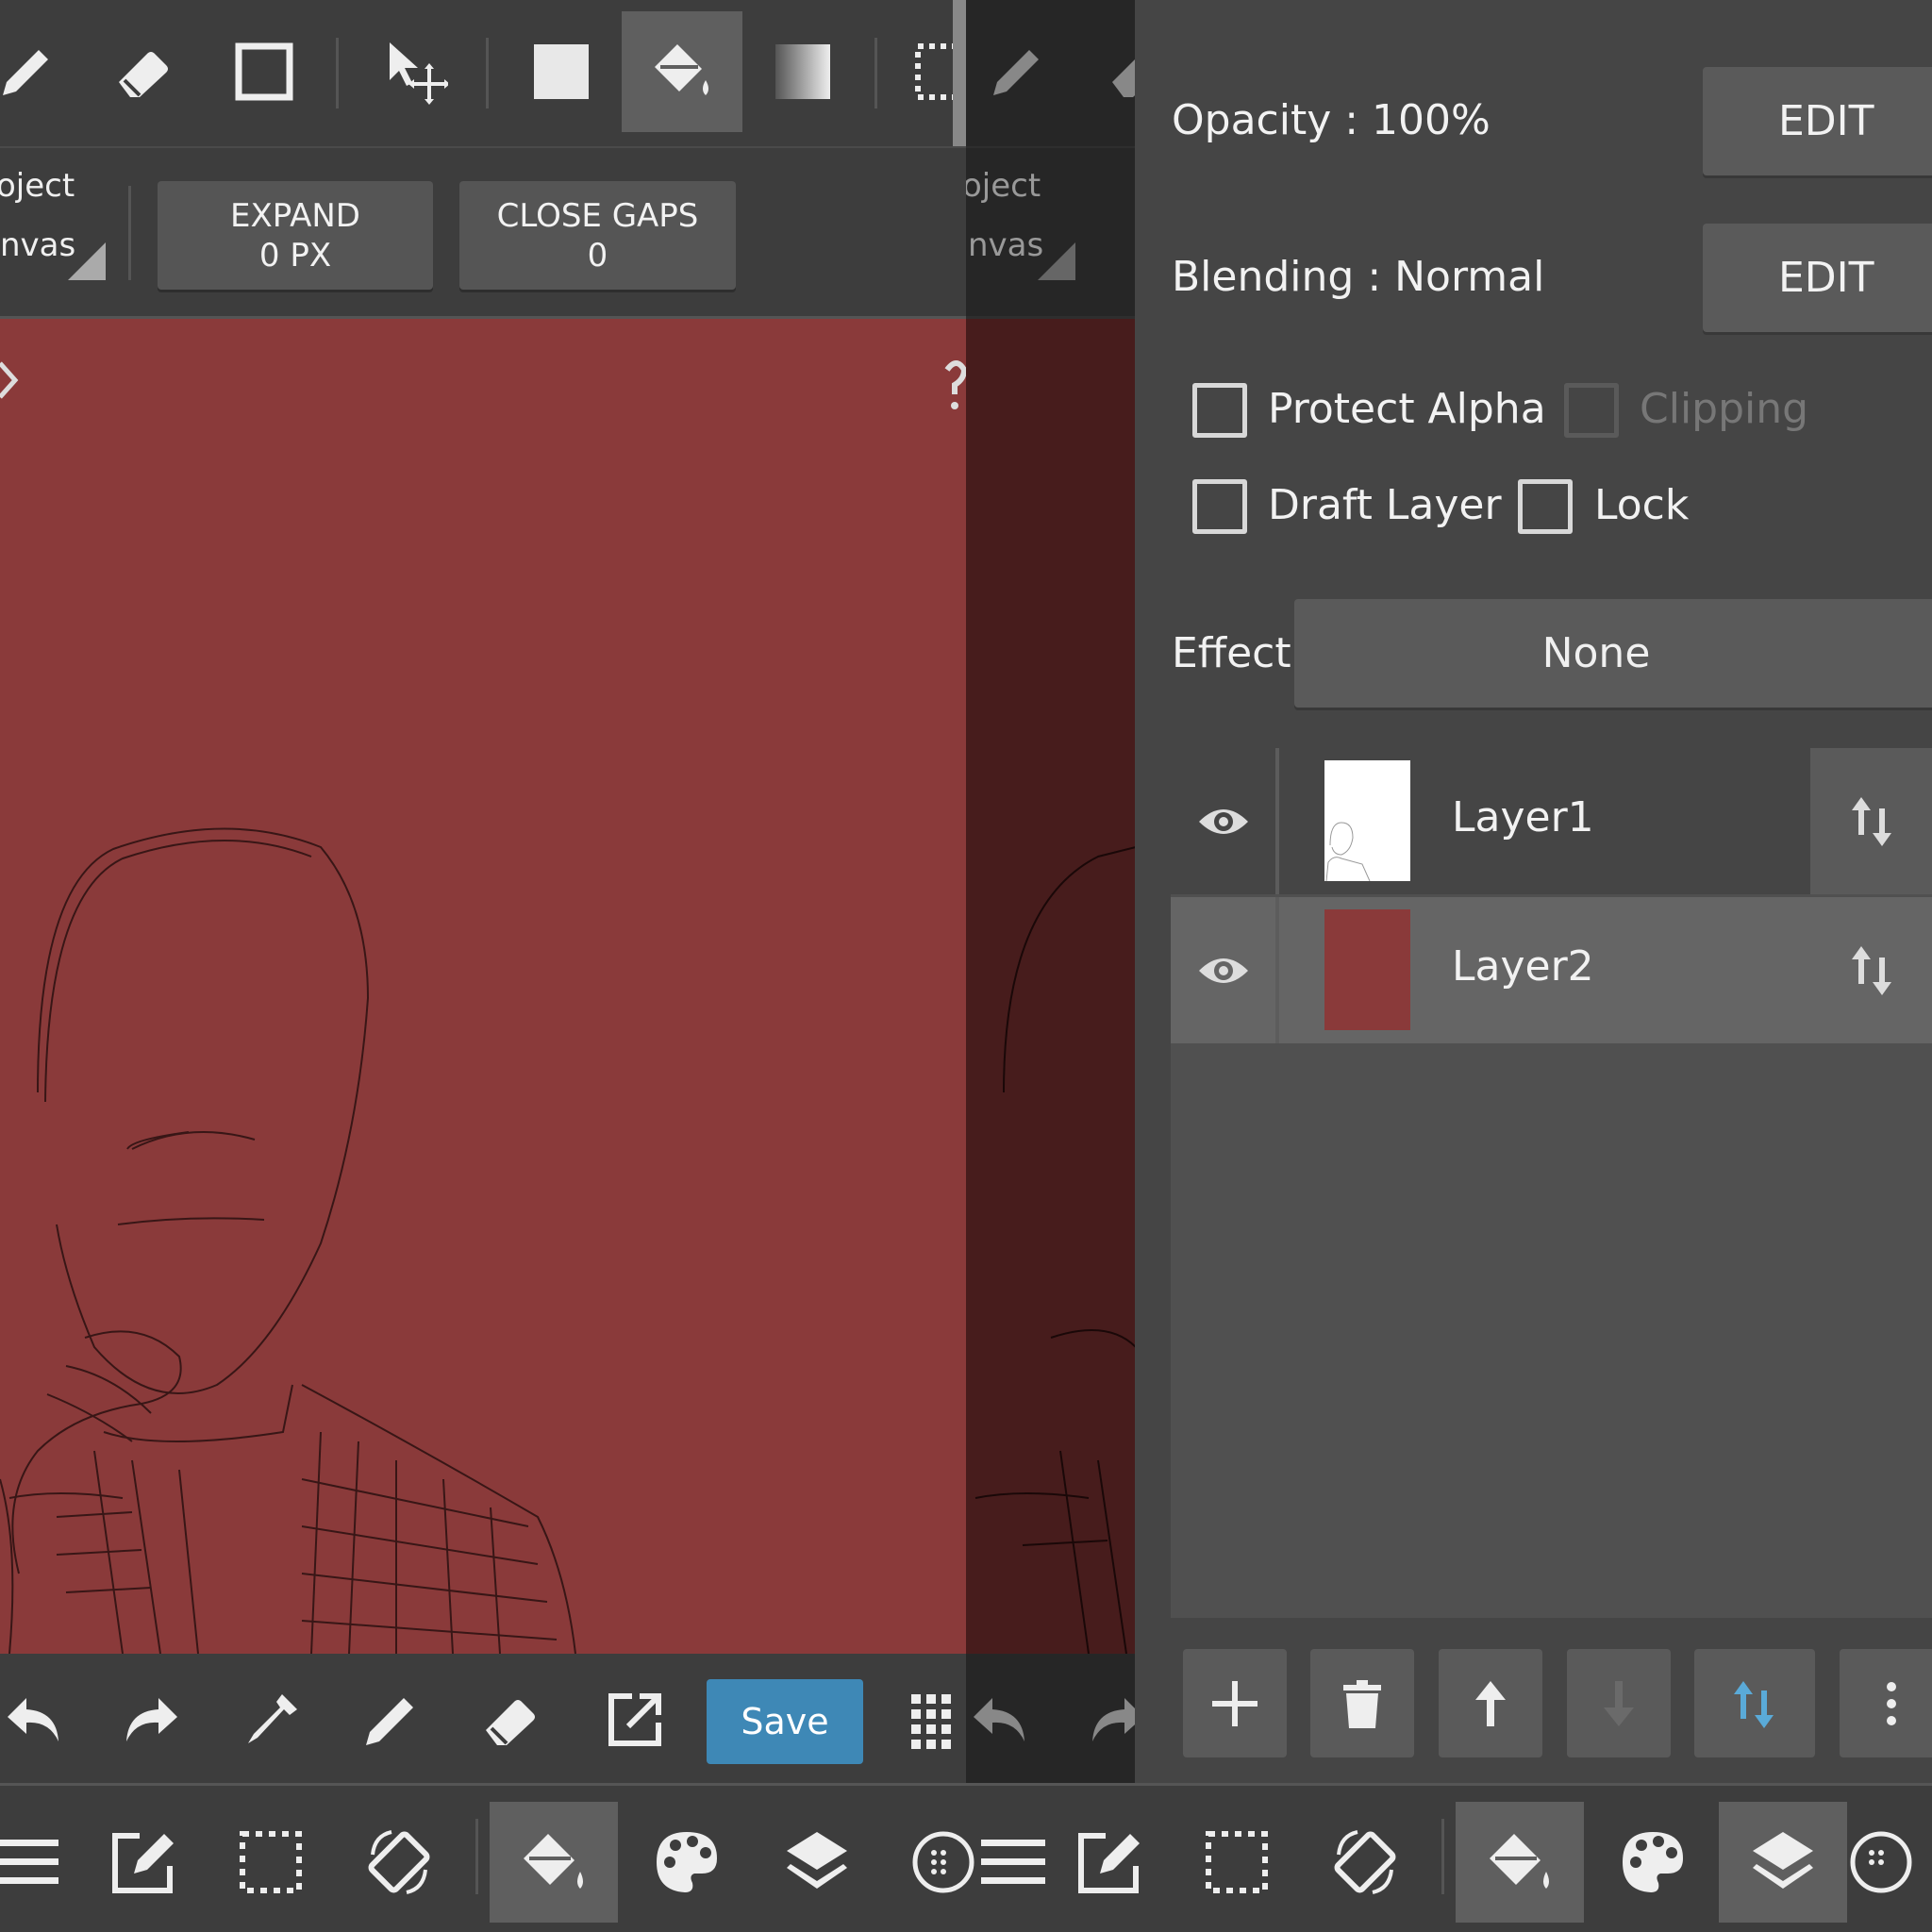 Image resolution: width=1932 pixels, height=1932 pixels. I want to click on move-layer-up-button, so click(1491, 1703).